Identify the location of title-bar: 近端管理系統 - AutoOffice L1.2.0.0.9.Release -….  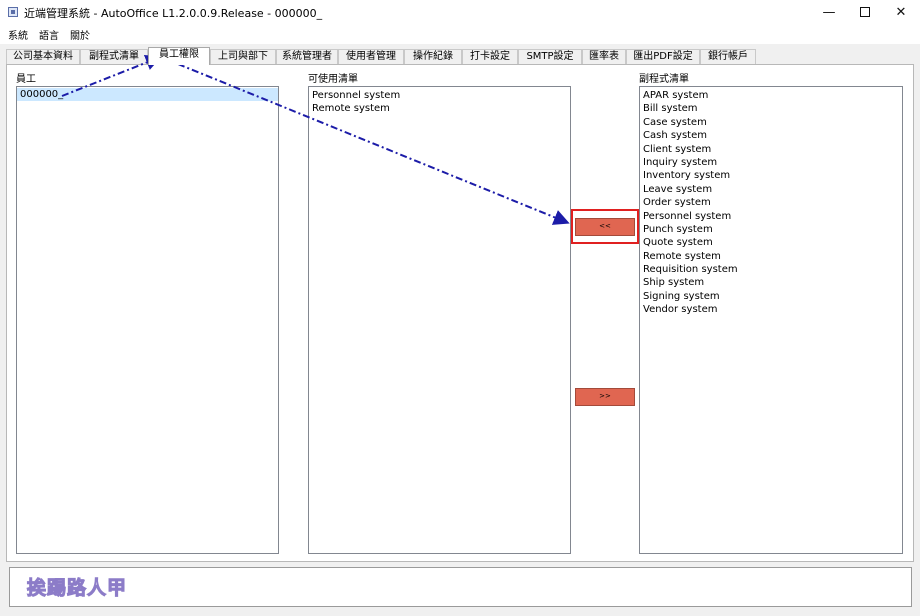
(460, 12).